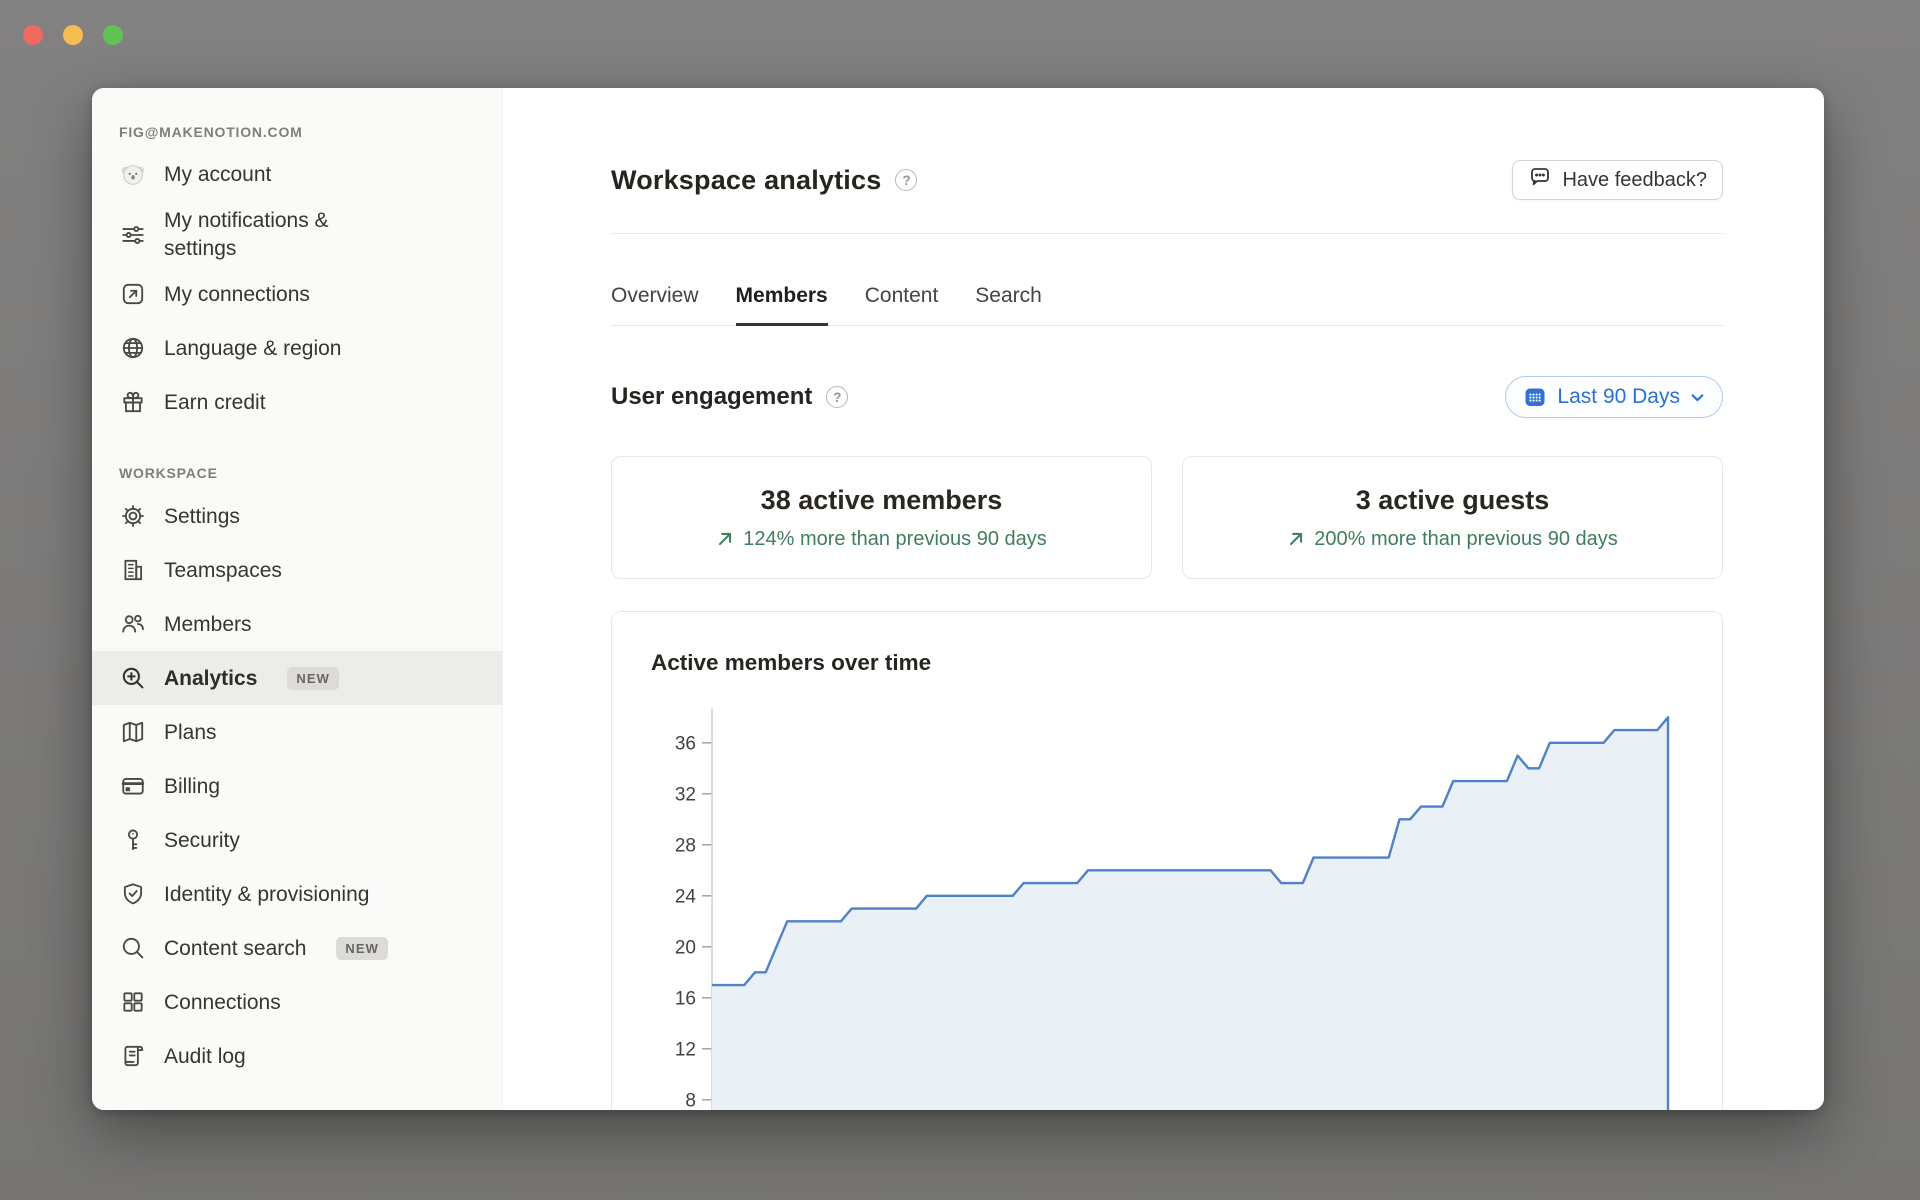 This screenshot has width=1920, height=1200. I want to click on sidebar-item-label: Billing, so click(192, 786).